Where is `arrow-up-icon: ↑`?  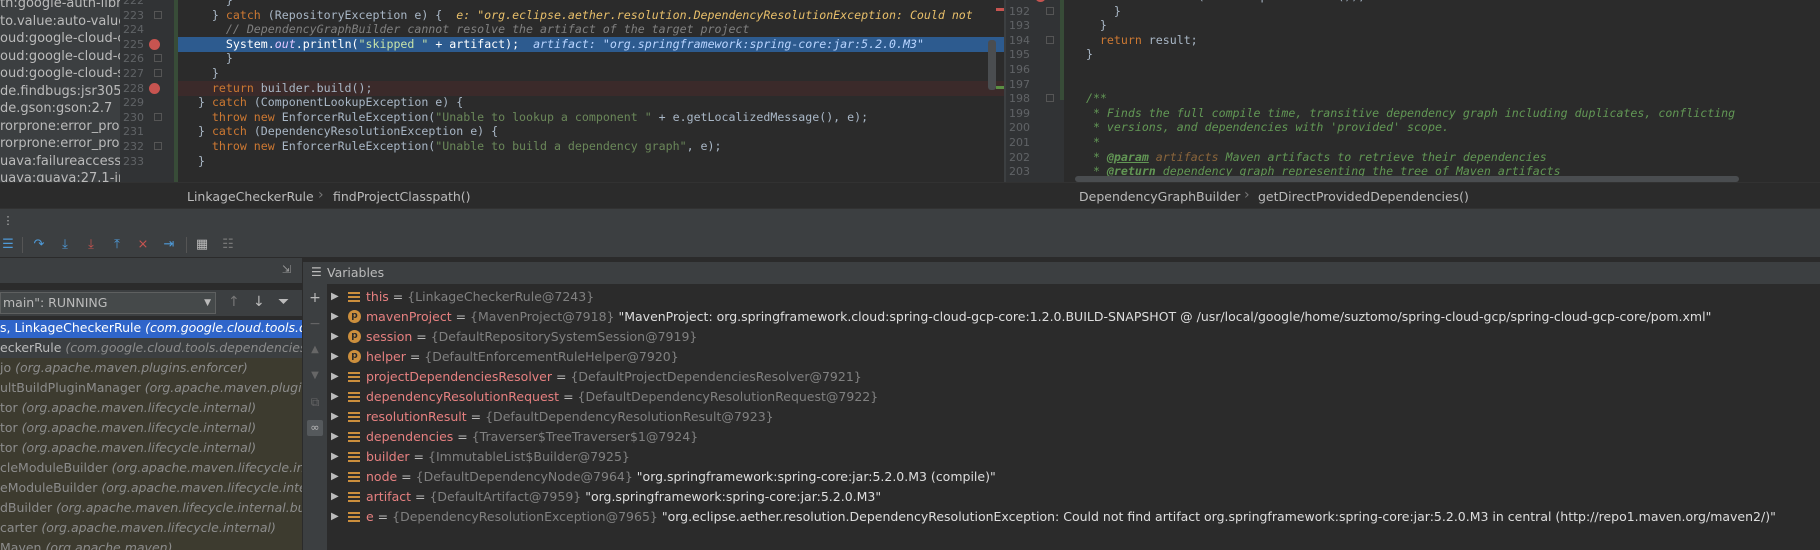 arrow-up-icon: ↑ is located at coordinates (234, 302).